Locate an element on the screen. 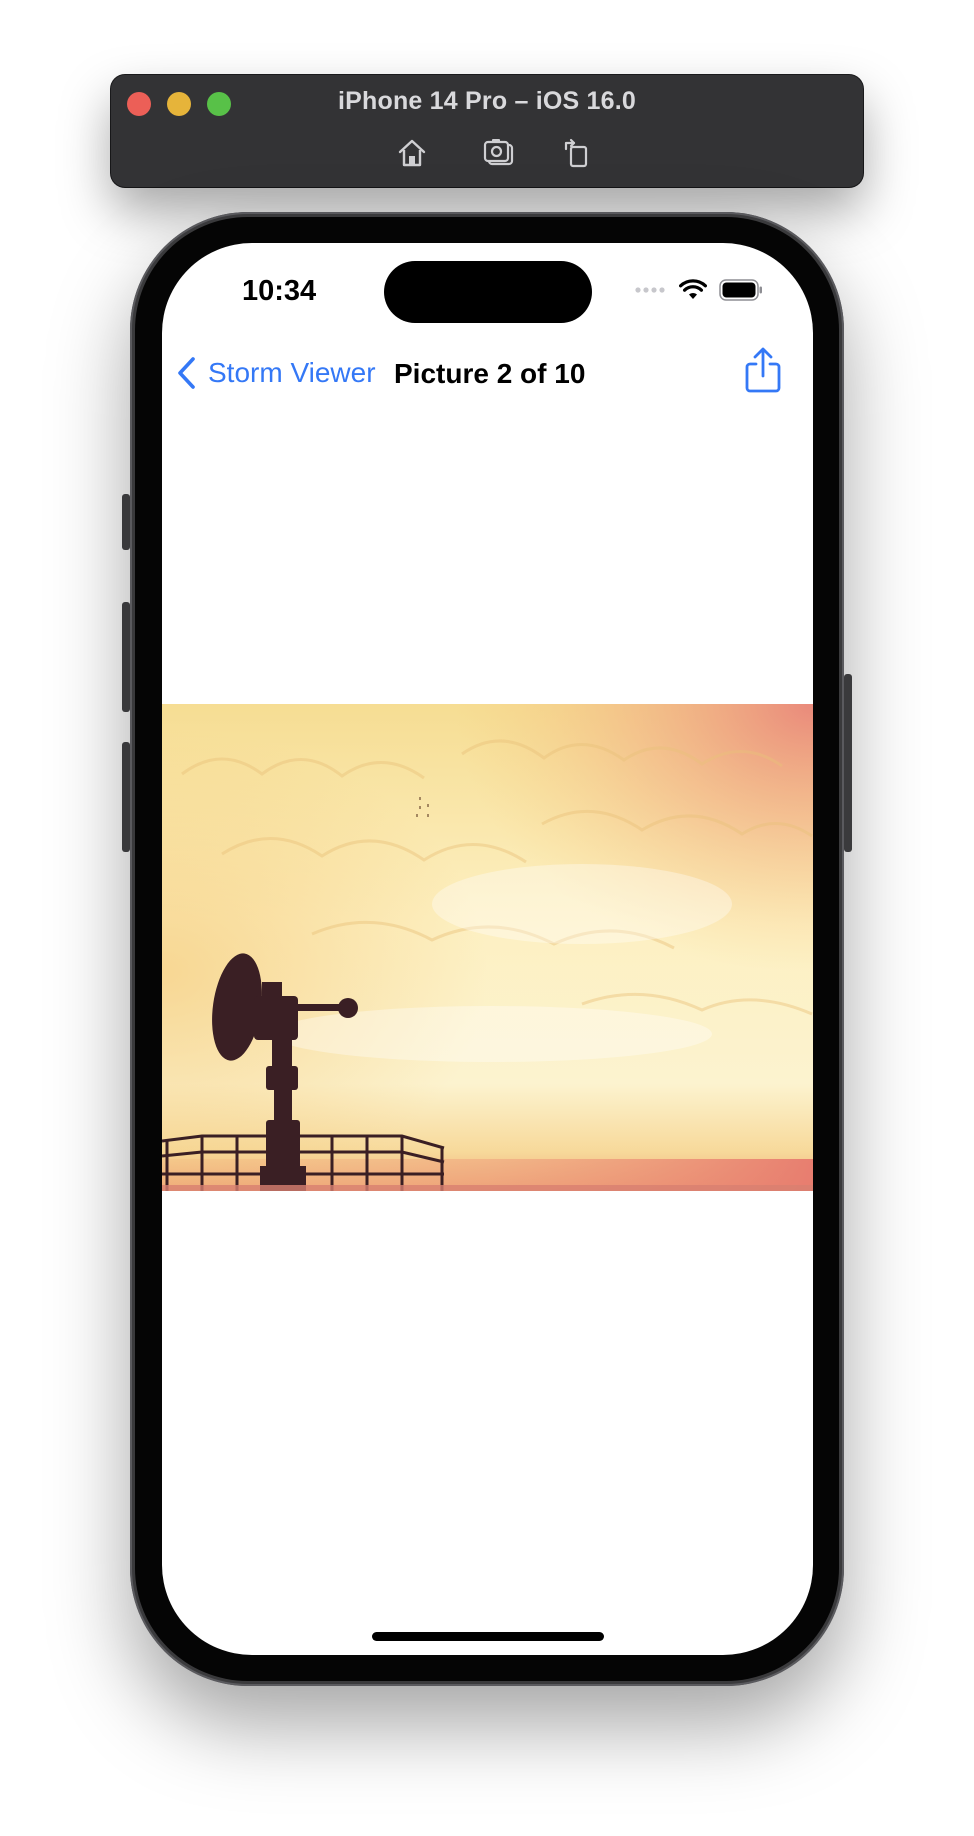 This screenshot has height=1836, width=974. navigation-bar: Storm Viewer Picture 2 of 10 is located at coordinates (487, 373).